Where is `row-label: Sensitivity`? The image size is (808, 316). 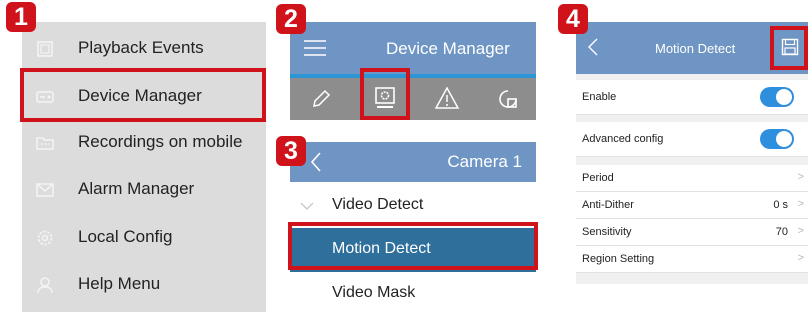
row-label: Sensitivity is located at coordinates (607, 232).